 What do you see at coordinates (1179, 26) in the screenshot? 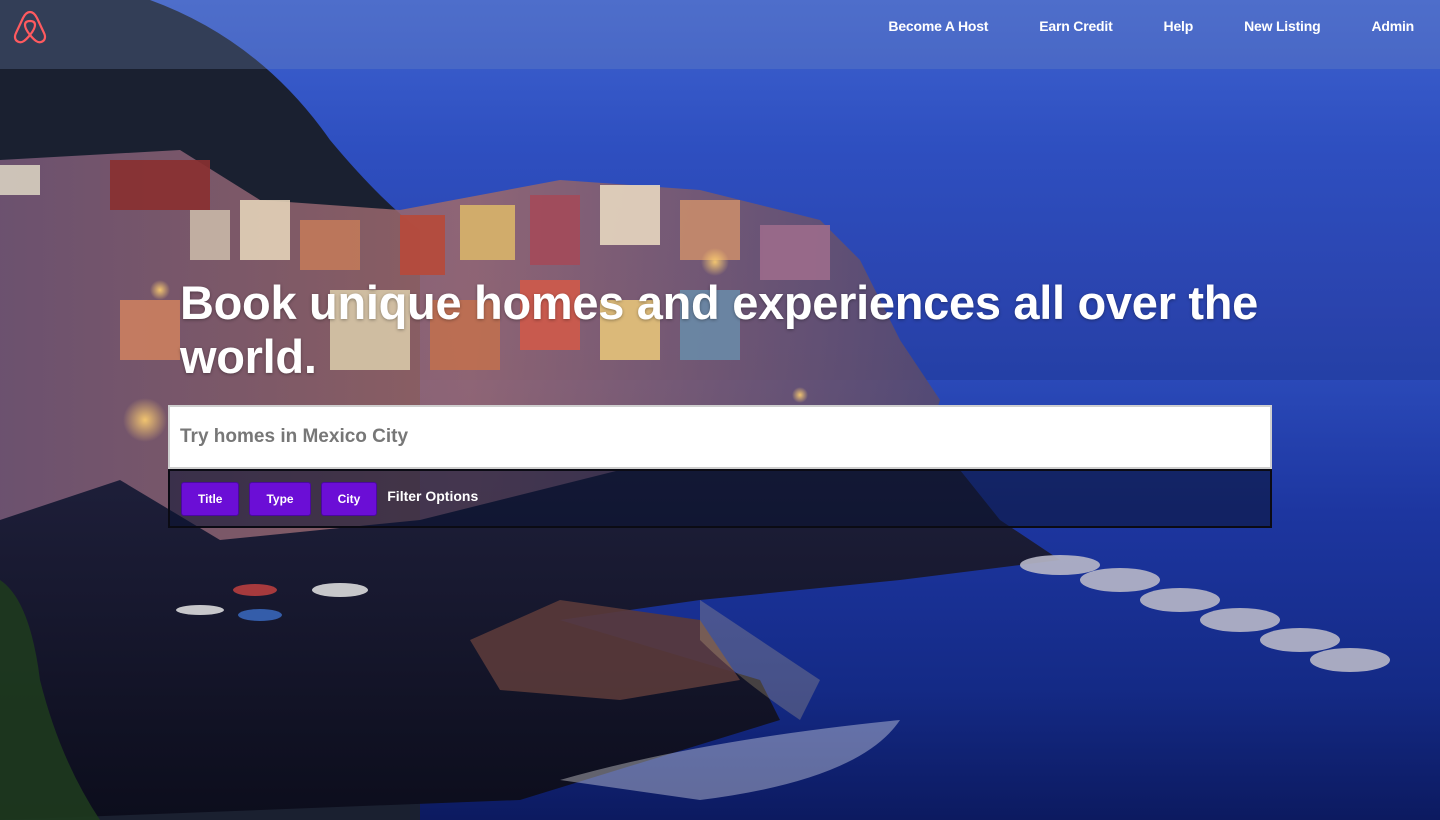
I see `nav-help: Help` at bounding box center [1179, 26].